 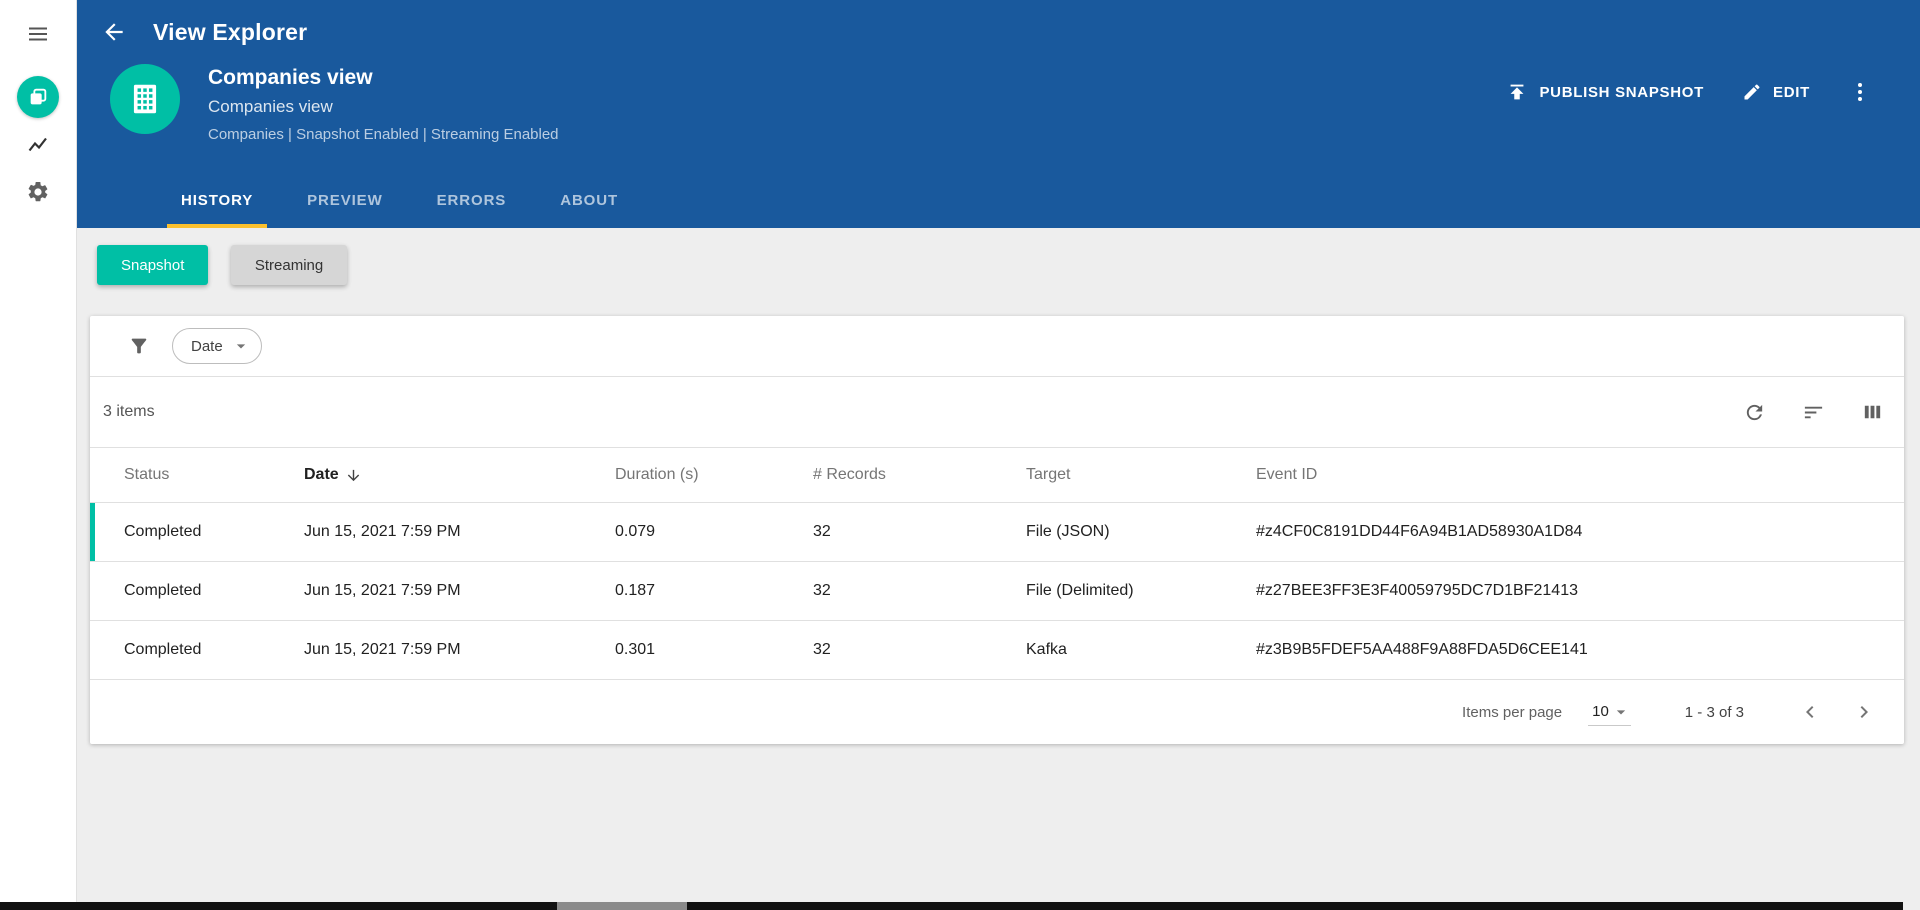 What do you see at coordinates (589, 200) in the screenshot?
I see `tab-about: ABOUT` at bounding box center [589, 200].